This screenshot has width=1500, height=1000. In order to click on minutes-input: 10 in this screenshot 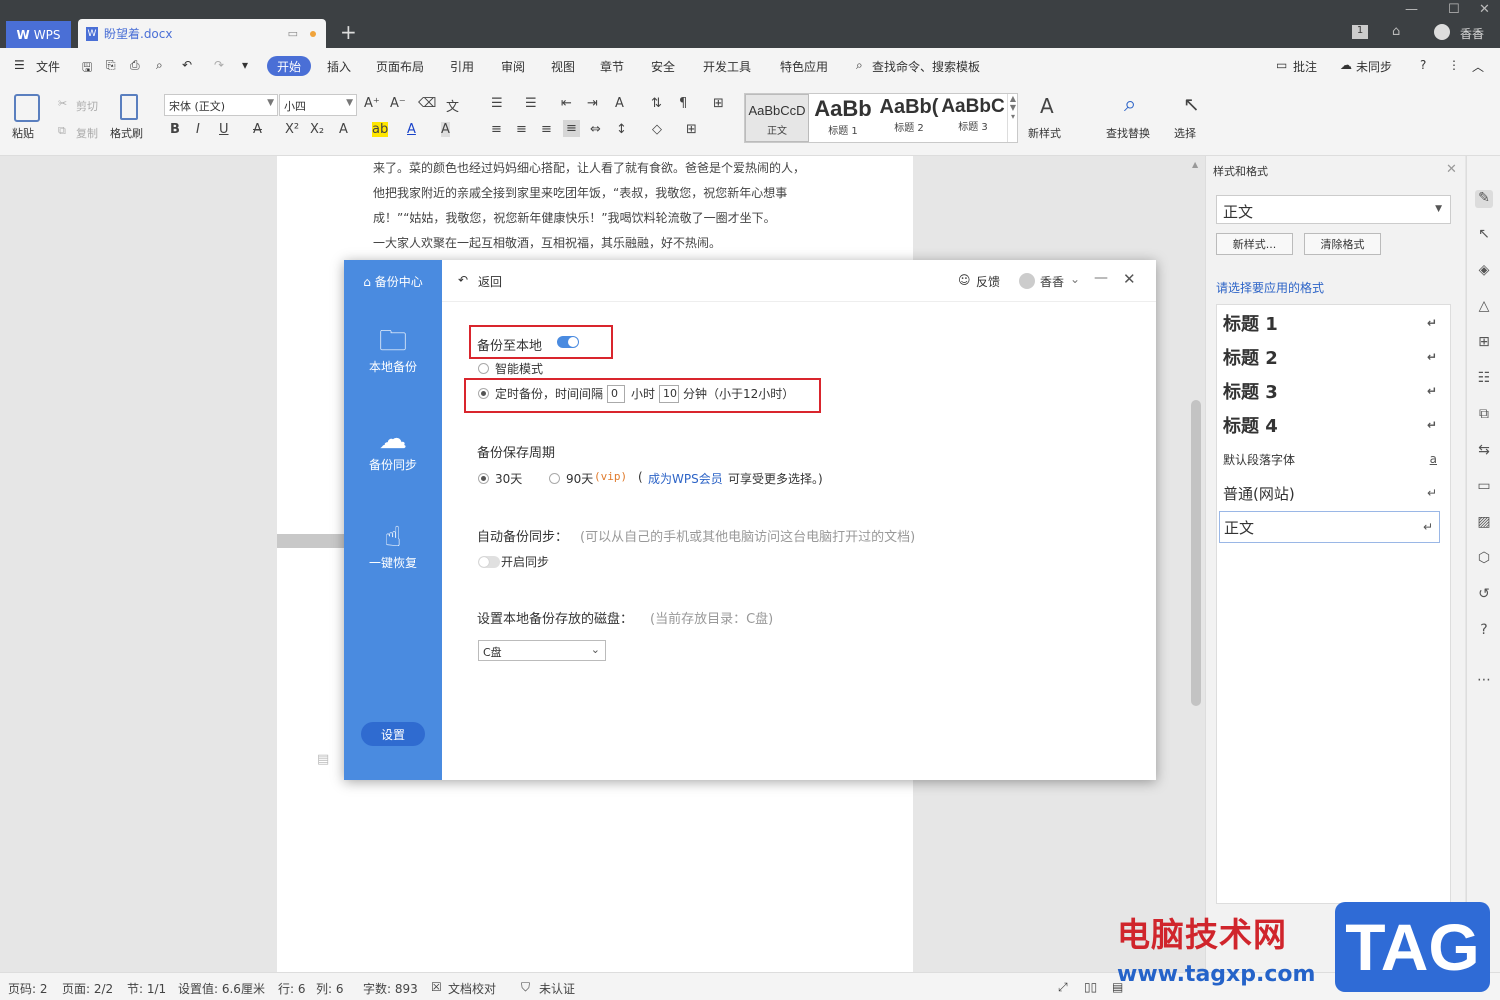, I will do `click(669, 394)`.